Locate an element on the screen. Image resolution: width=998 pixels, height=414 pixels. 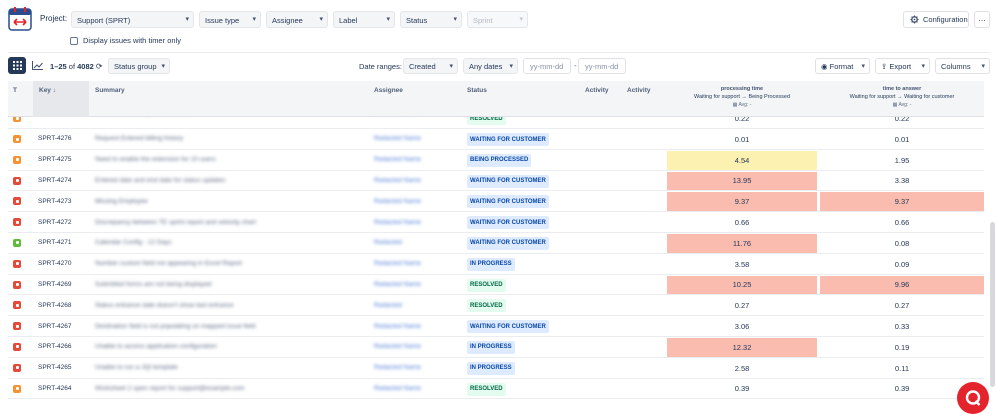
col-type: T is located at coordinates (15, 90).